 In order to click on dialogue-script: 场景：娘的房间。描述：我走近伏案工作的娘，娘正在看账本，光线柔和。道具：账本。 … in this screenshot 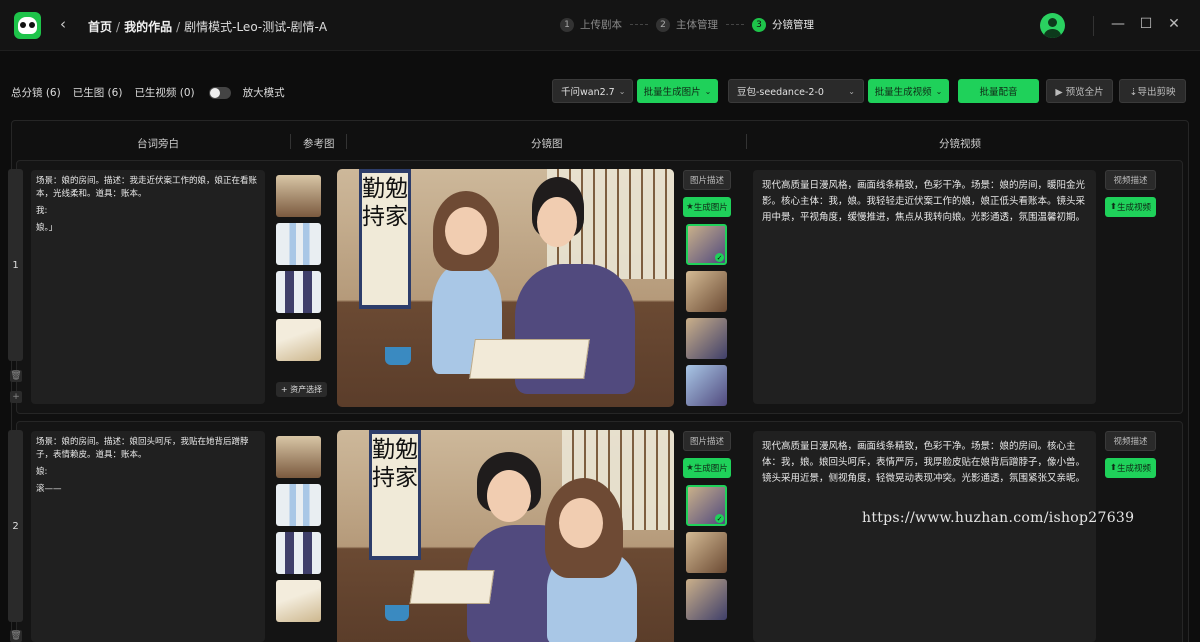, I will do `click(148, 287)`.